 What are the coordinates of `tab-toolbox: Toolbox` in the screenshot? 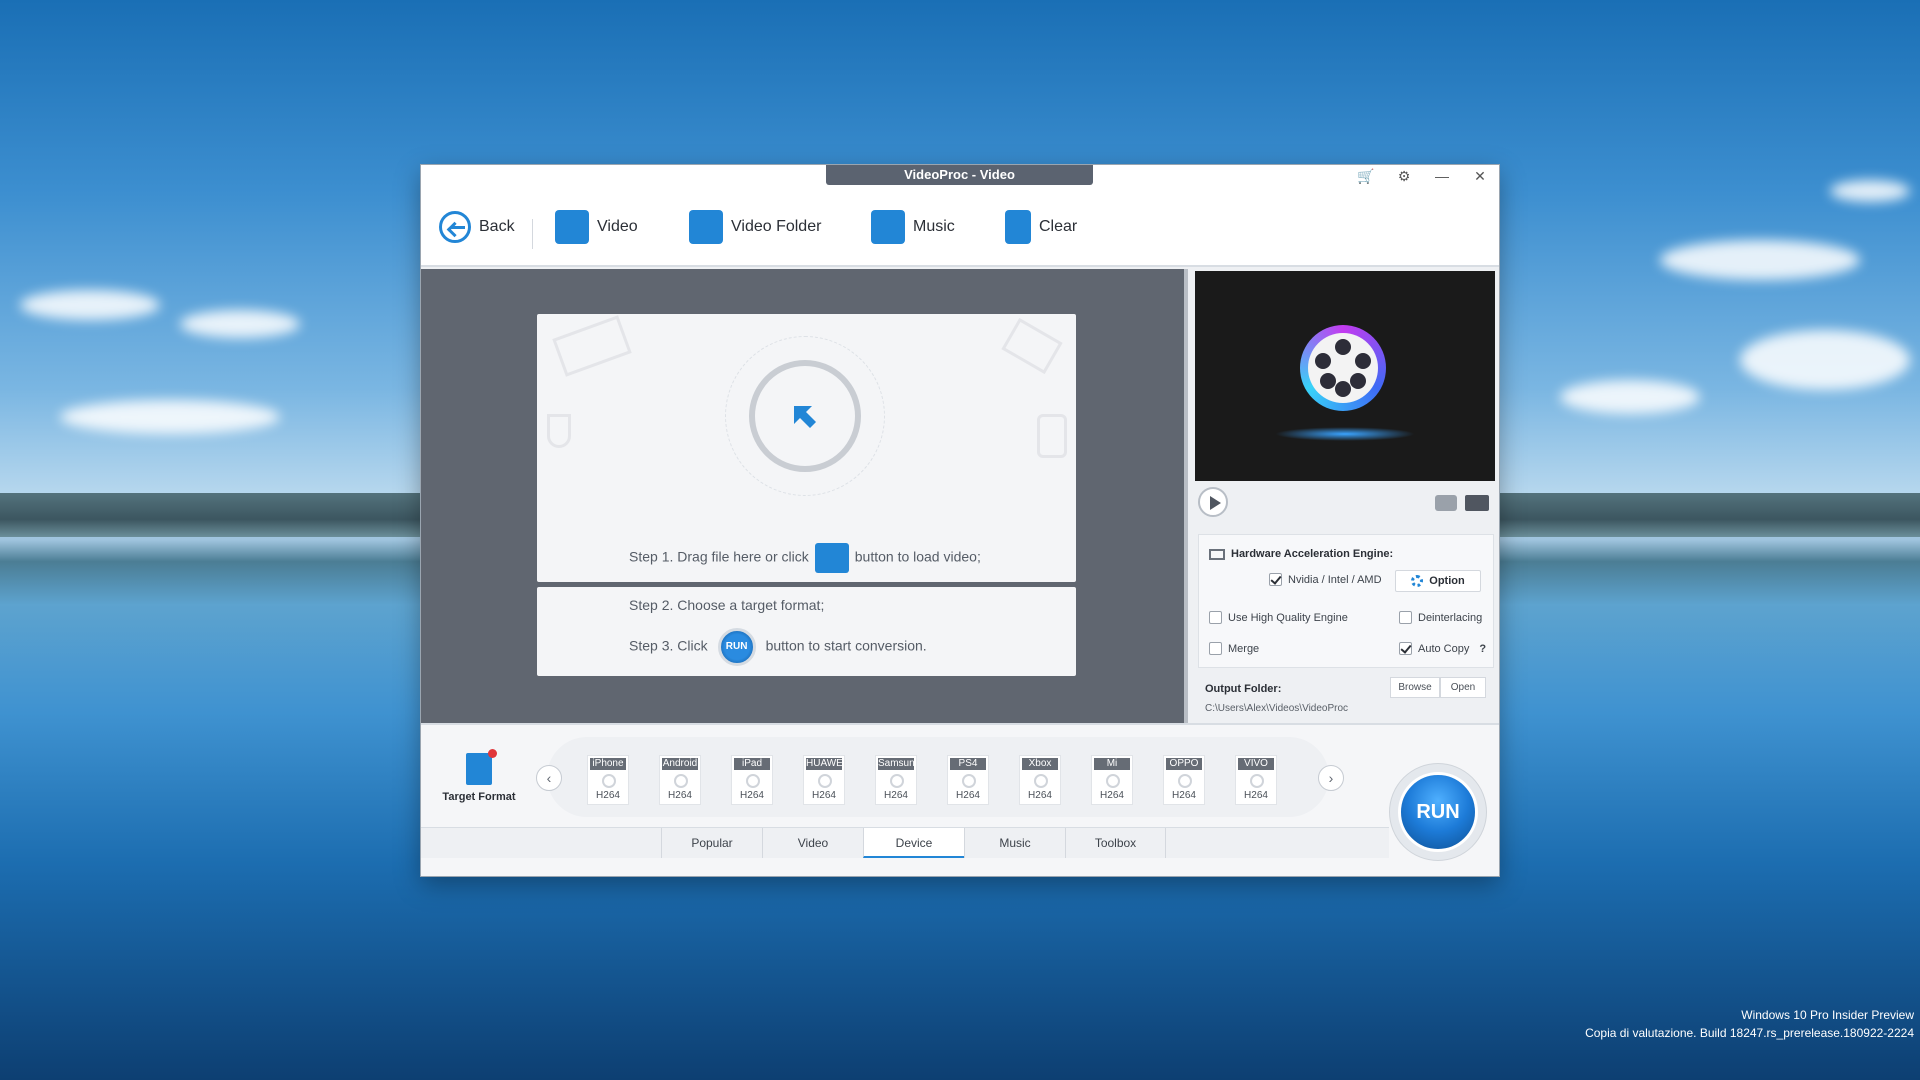 It's located at (1115, 843).